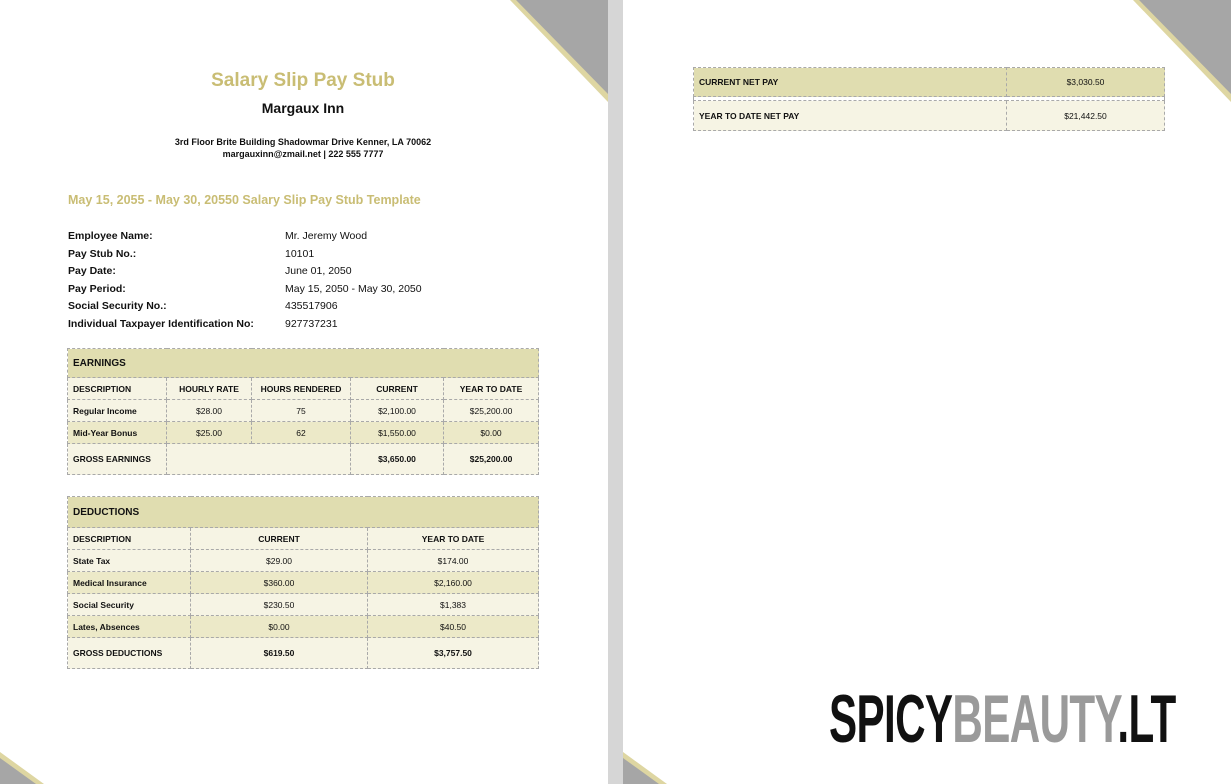 Image resolution: width=1231 pixels, height=784 pixels. Describe the element at coordinates (209, 410) in the screenshot. I see `table-cell: $28.00` at that location.